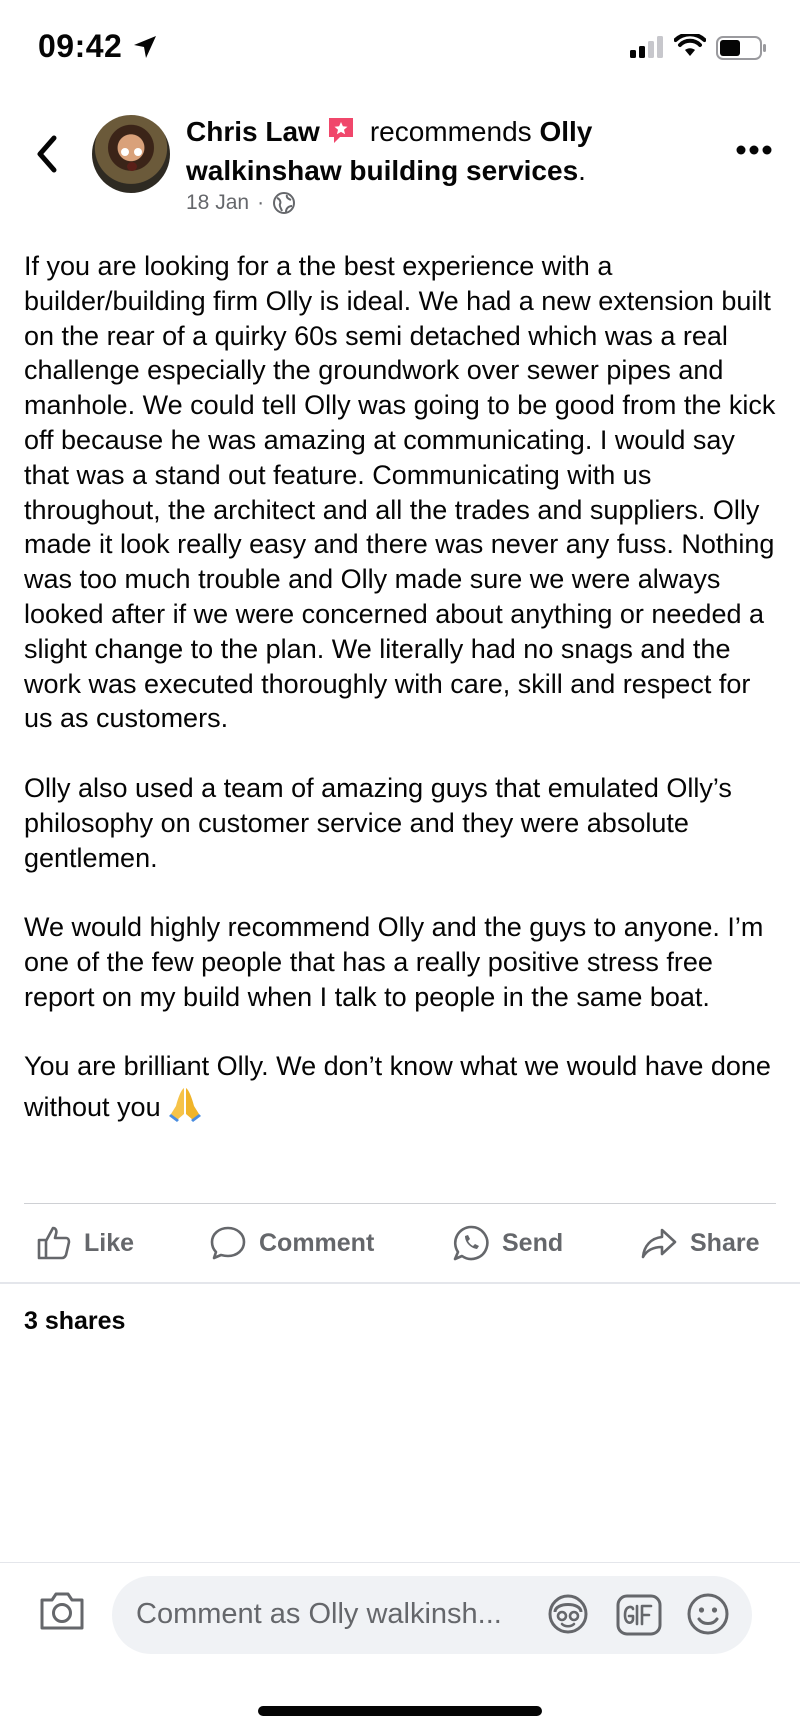 This screenshot has height=1731, width=800. I want to click on post-meta: 18 Jan ·, so click(241, 203).